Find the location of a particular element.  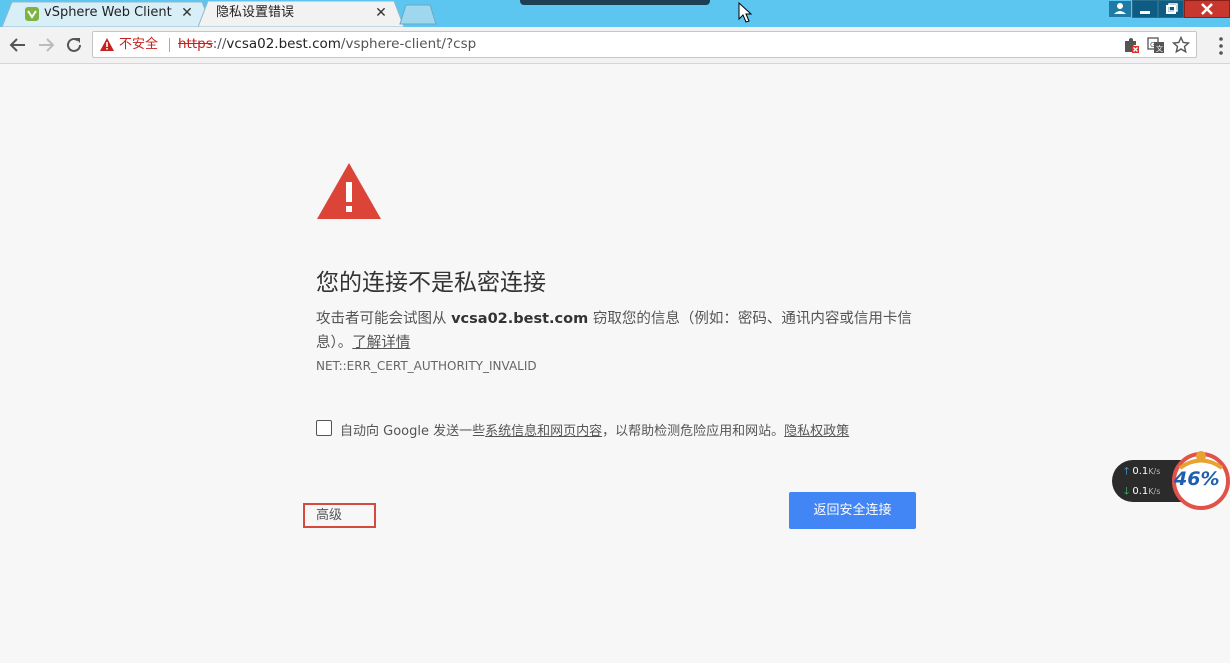

upload-value: 0.1 is located at coordinates (1140, 471).